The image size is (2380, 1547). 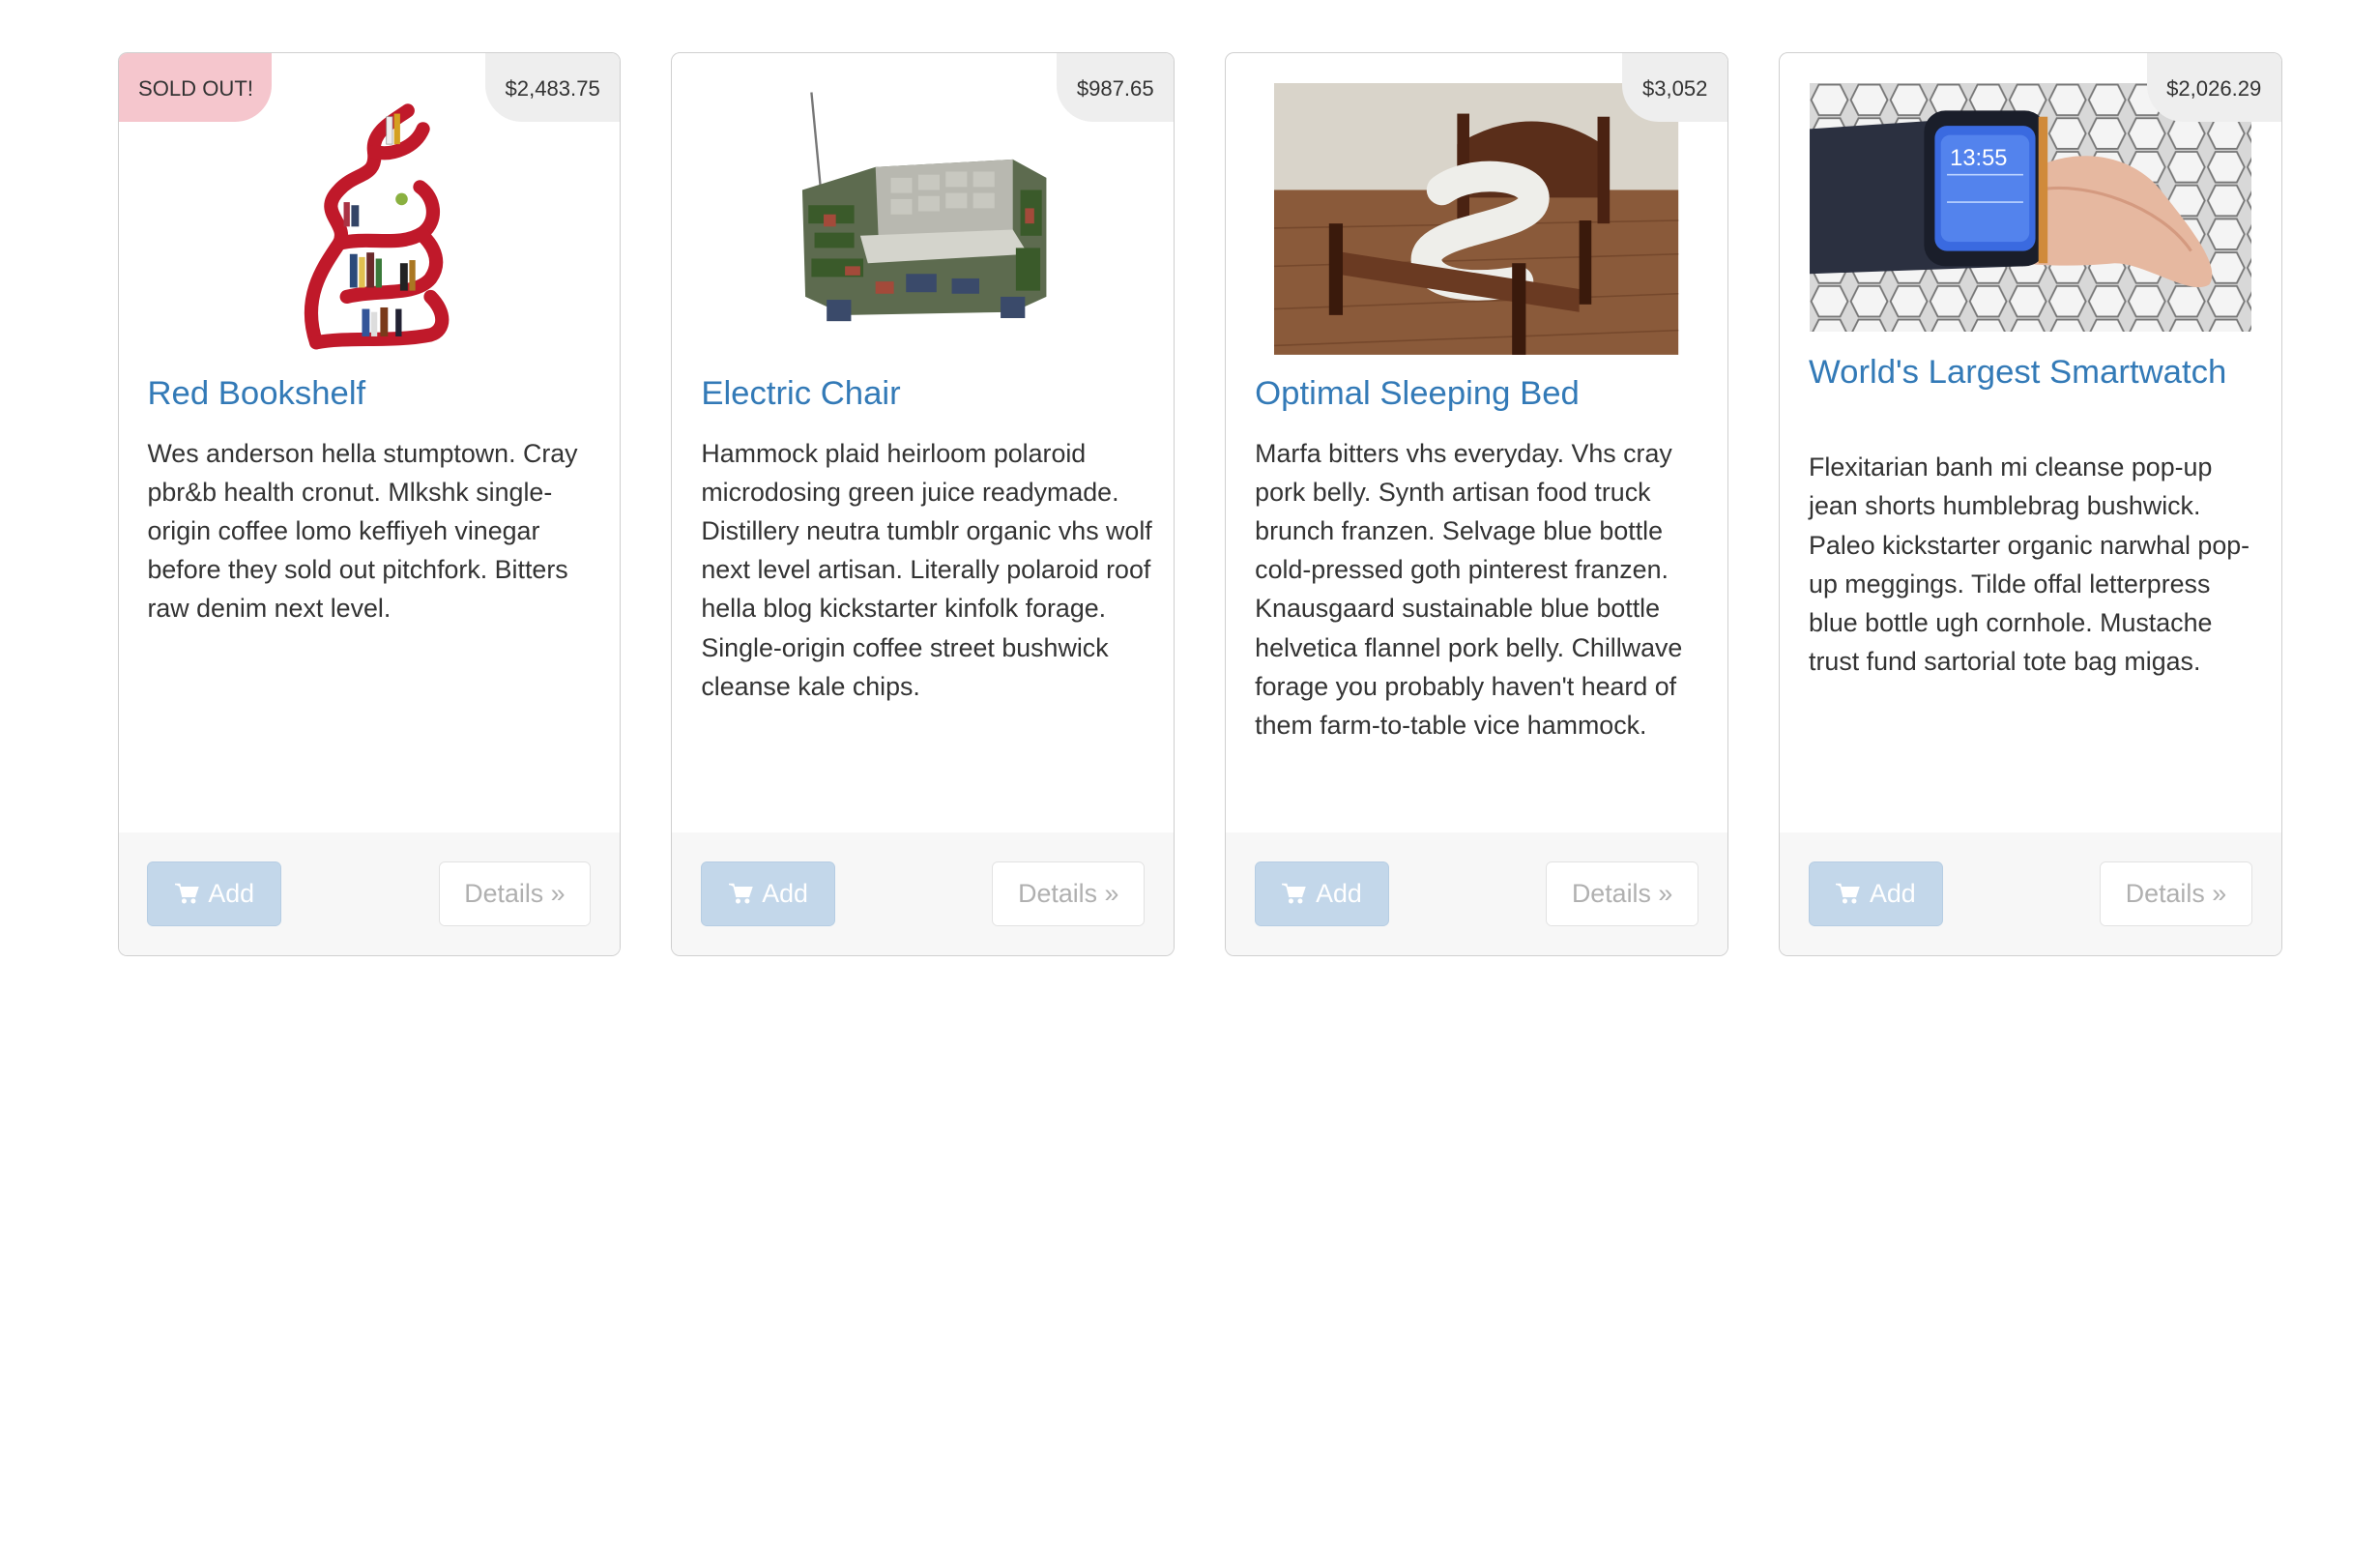 I want to click on circuit-board-armchair-image, so click(x=923, y=220).